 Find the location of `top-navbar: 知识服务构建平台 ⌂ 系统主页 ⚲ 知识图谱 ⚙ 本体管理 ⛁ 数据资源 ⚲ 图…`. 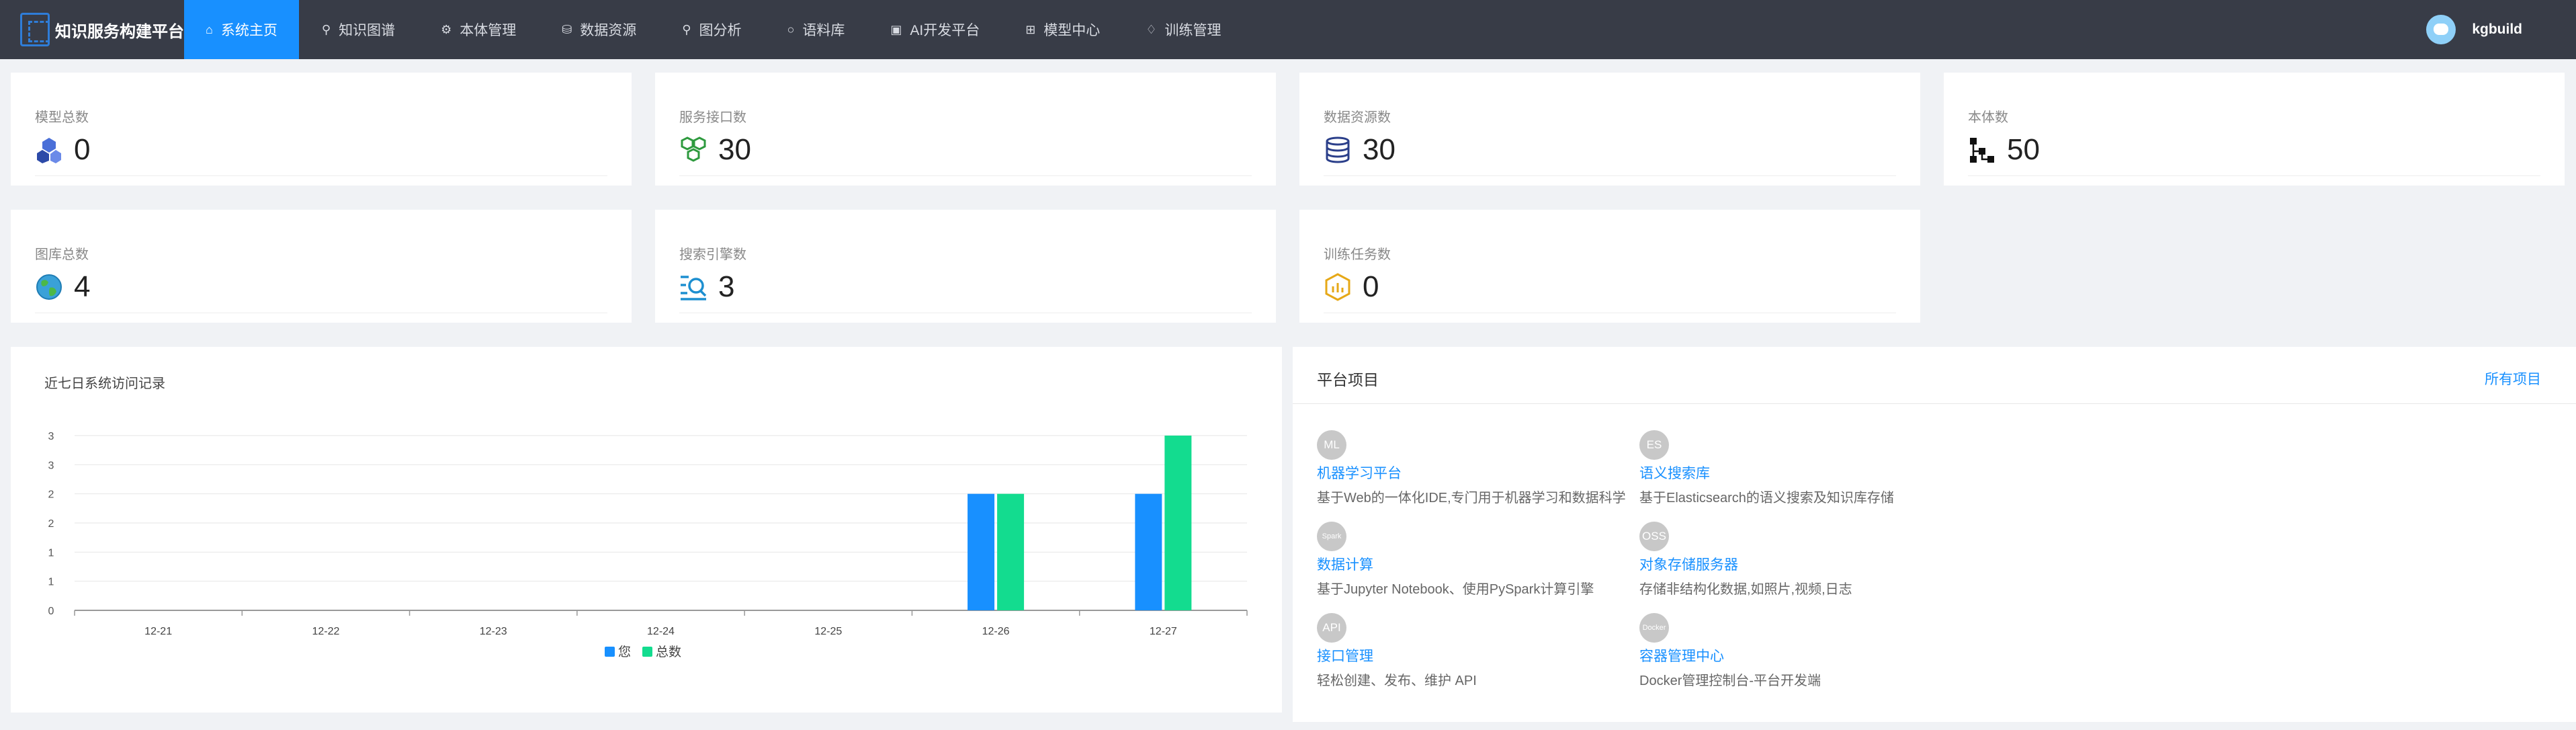

top-navbar: 知识服务构建平台 ⌂ 系统主页 ⚲ 知识图谱 ⚙ 本体管理 ⛁ 数据资源 ⚲ 图… is located at coordinates (1288, 29).